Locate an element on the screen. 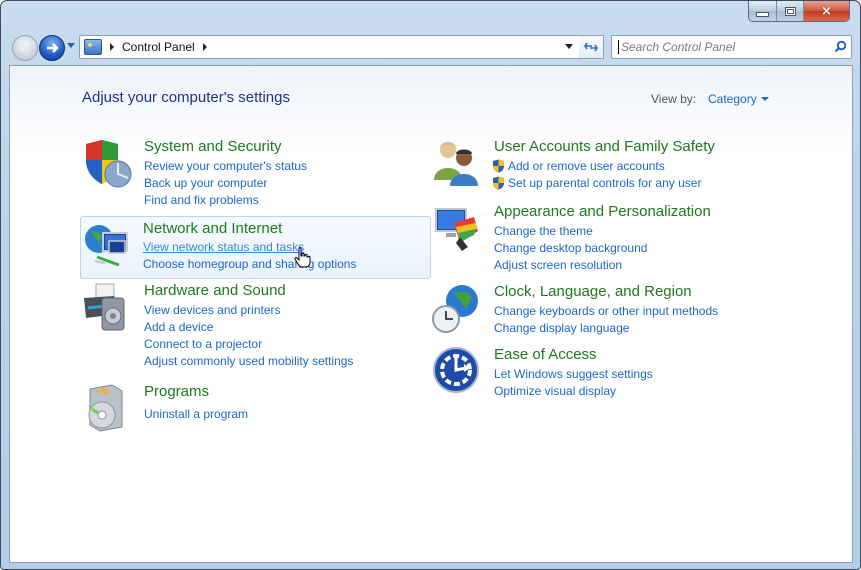  link-mobility-settings: Adjust commonly used mobility settings is located at coordinates (248, 360).